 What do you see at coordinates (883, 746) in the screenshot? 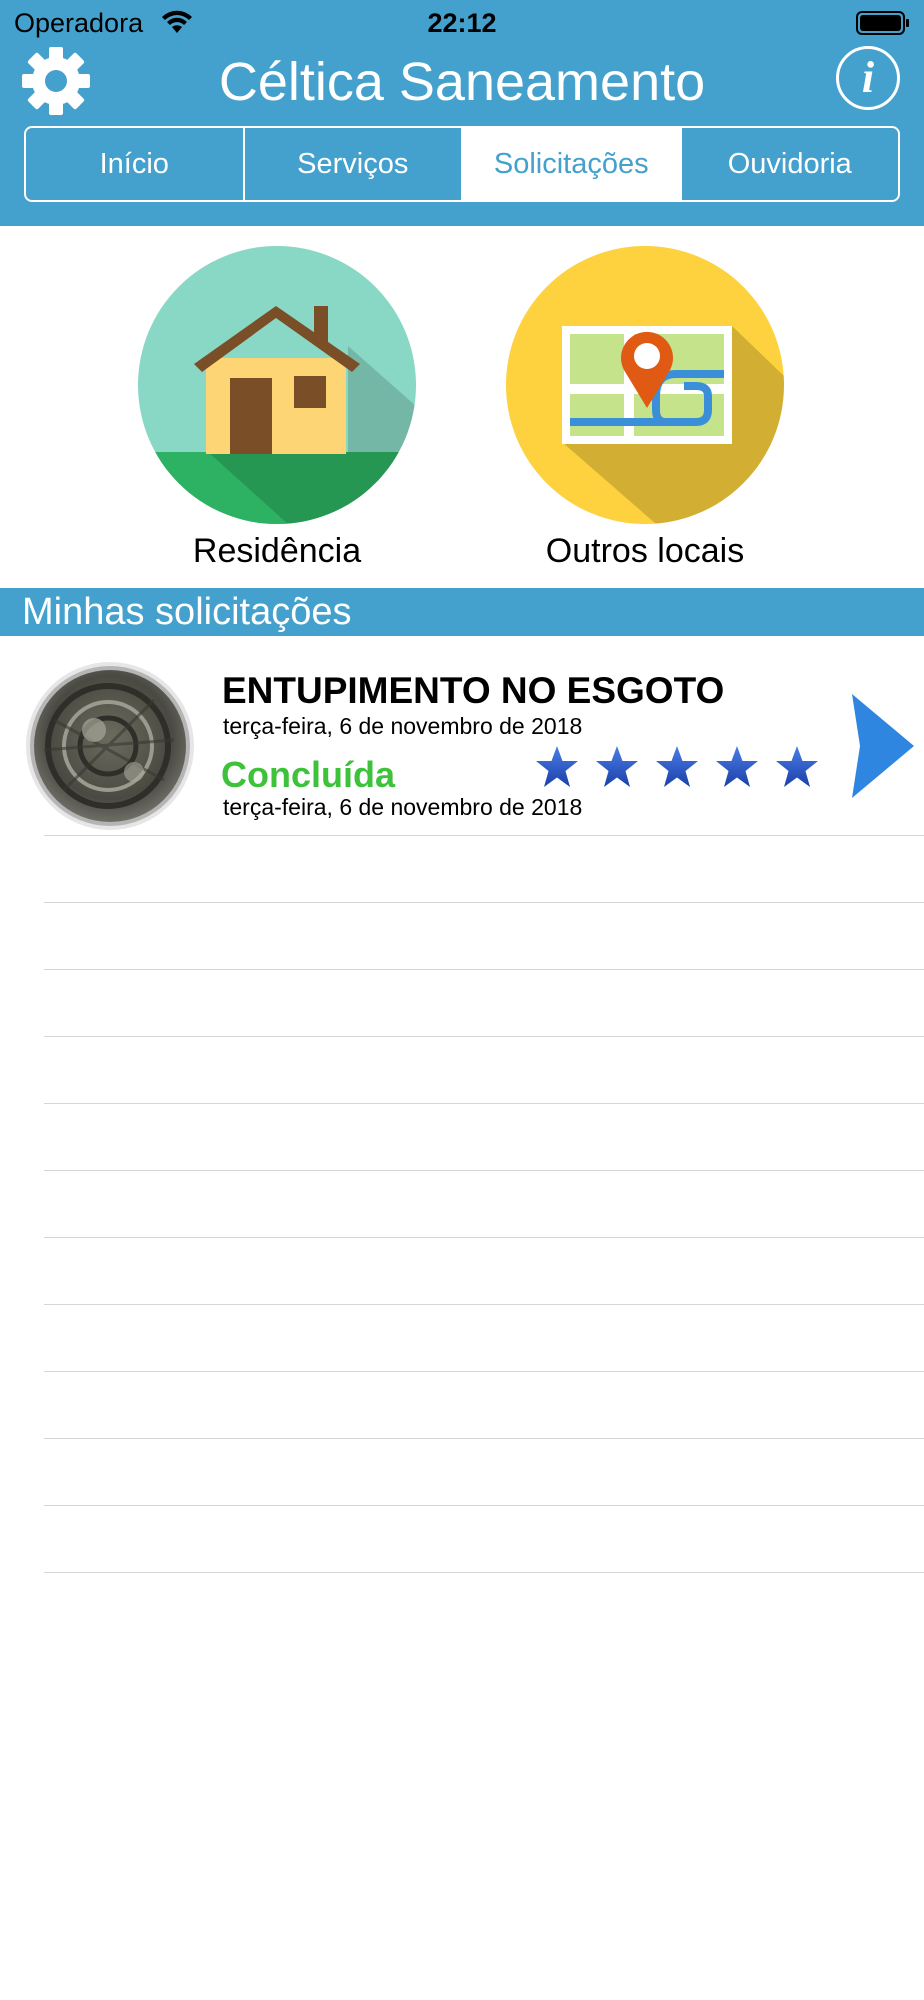
I see `chevron-right-icon` at bounding box center [883, 746].